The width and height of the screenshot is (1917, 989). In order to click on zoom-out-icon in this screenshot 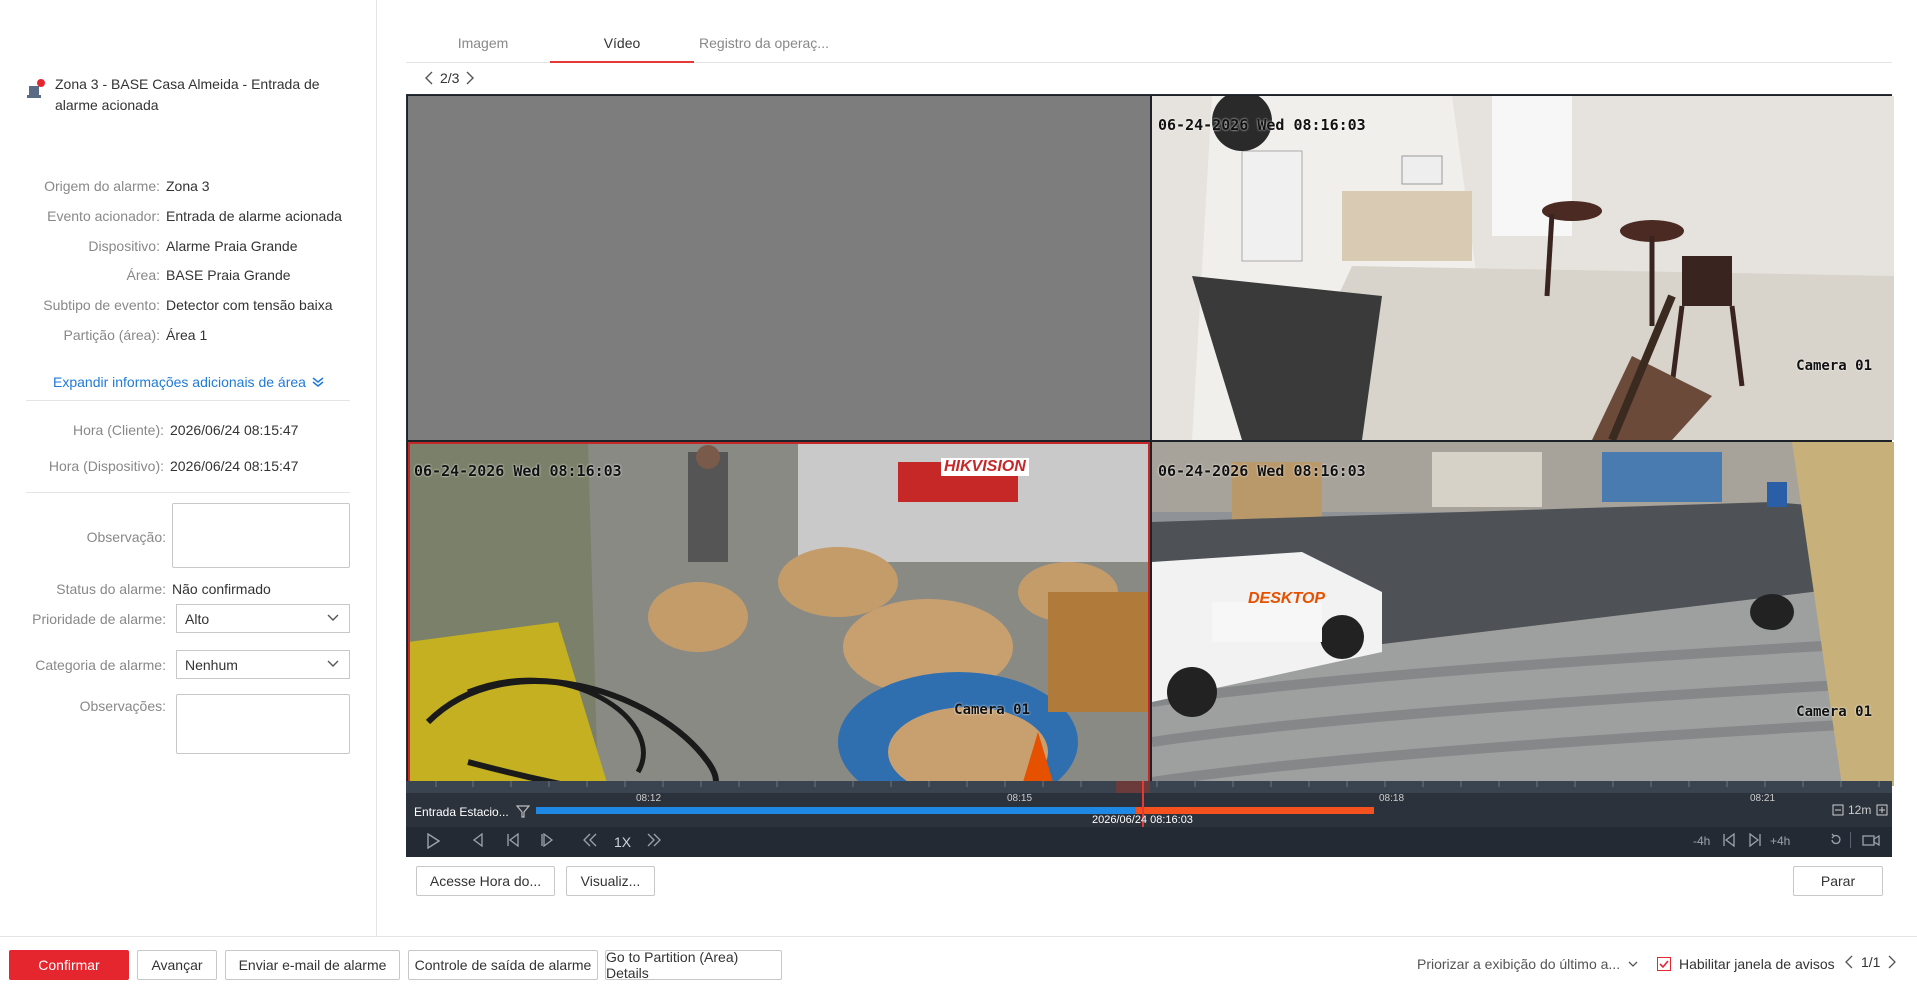, I will do `click(1838, 810)`.